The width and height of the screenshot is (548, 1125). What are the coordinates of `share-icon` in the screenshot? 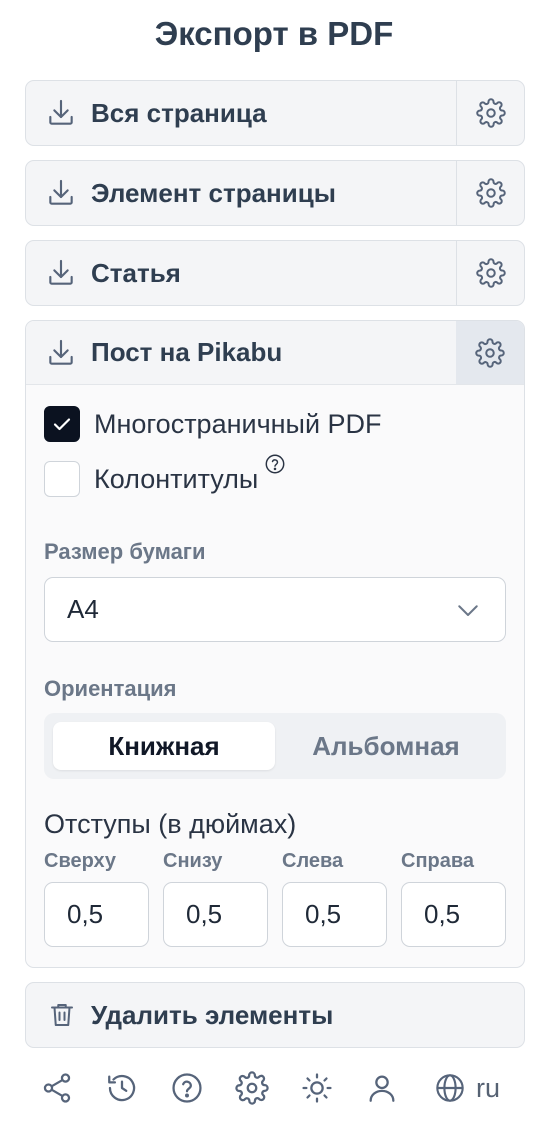 It's located at (57, 1088).